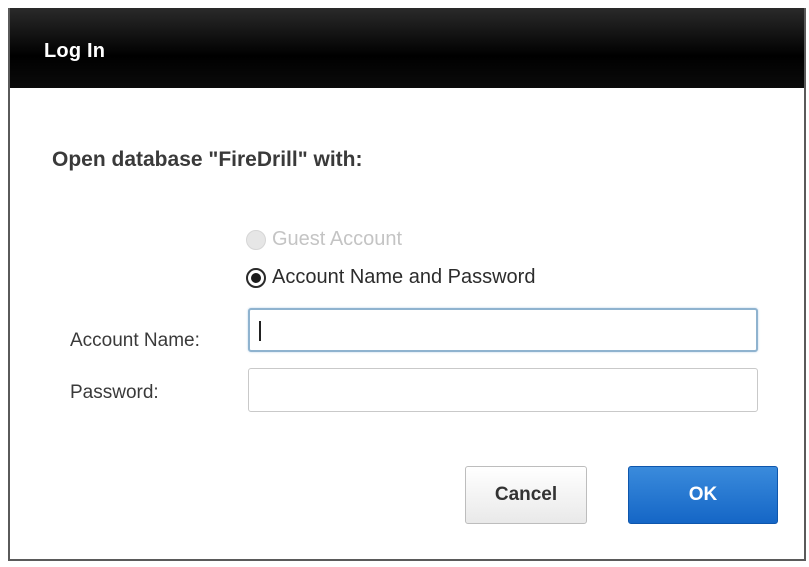 Image resolution: width=809 pixels, height=567 pixels. I want to click on dialog-title-bar: Log In, so click(407, 48).